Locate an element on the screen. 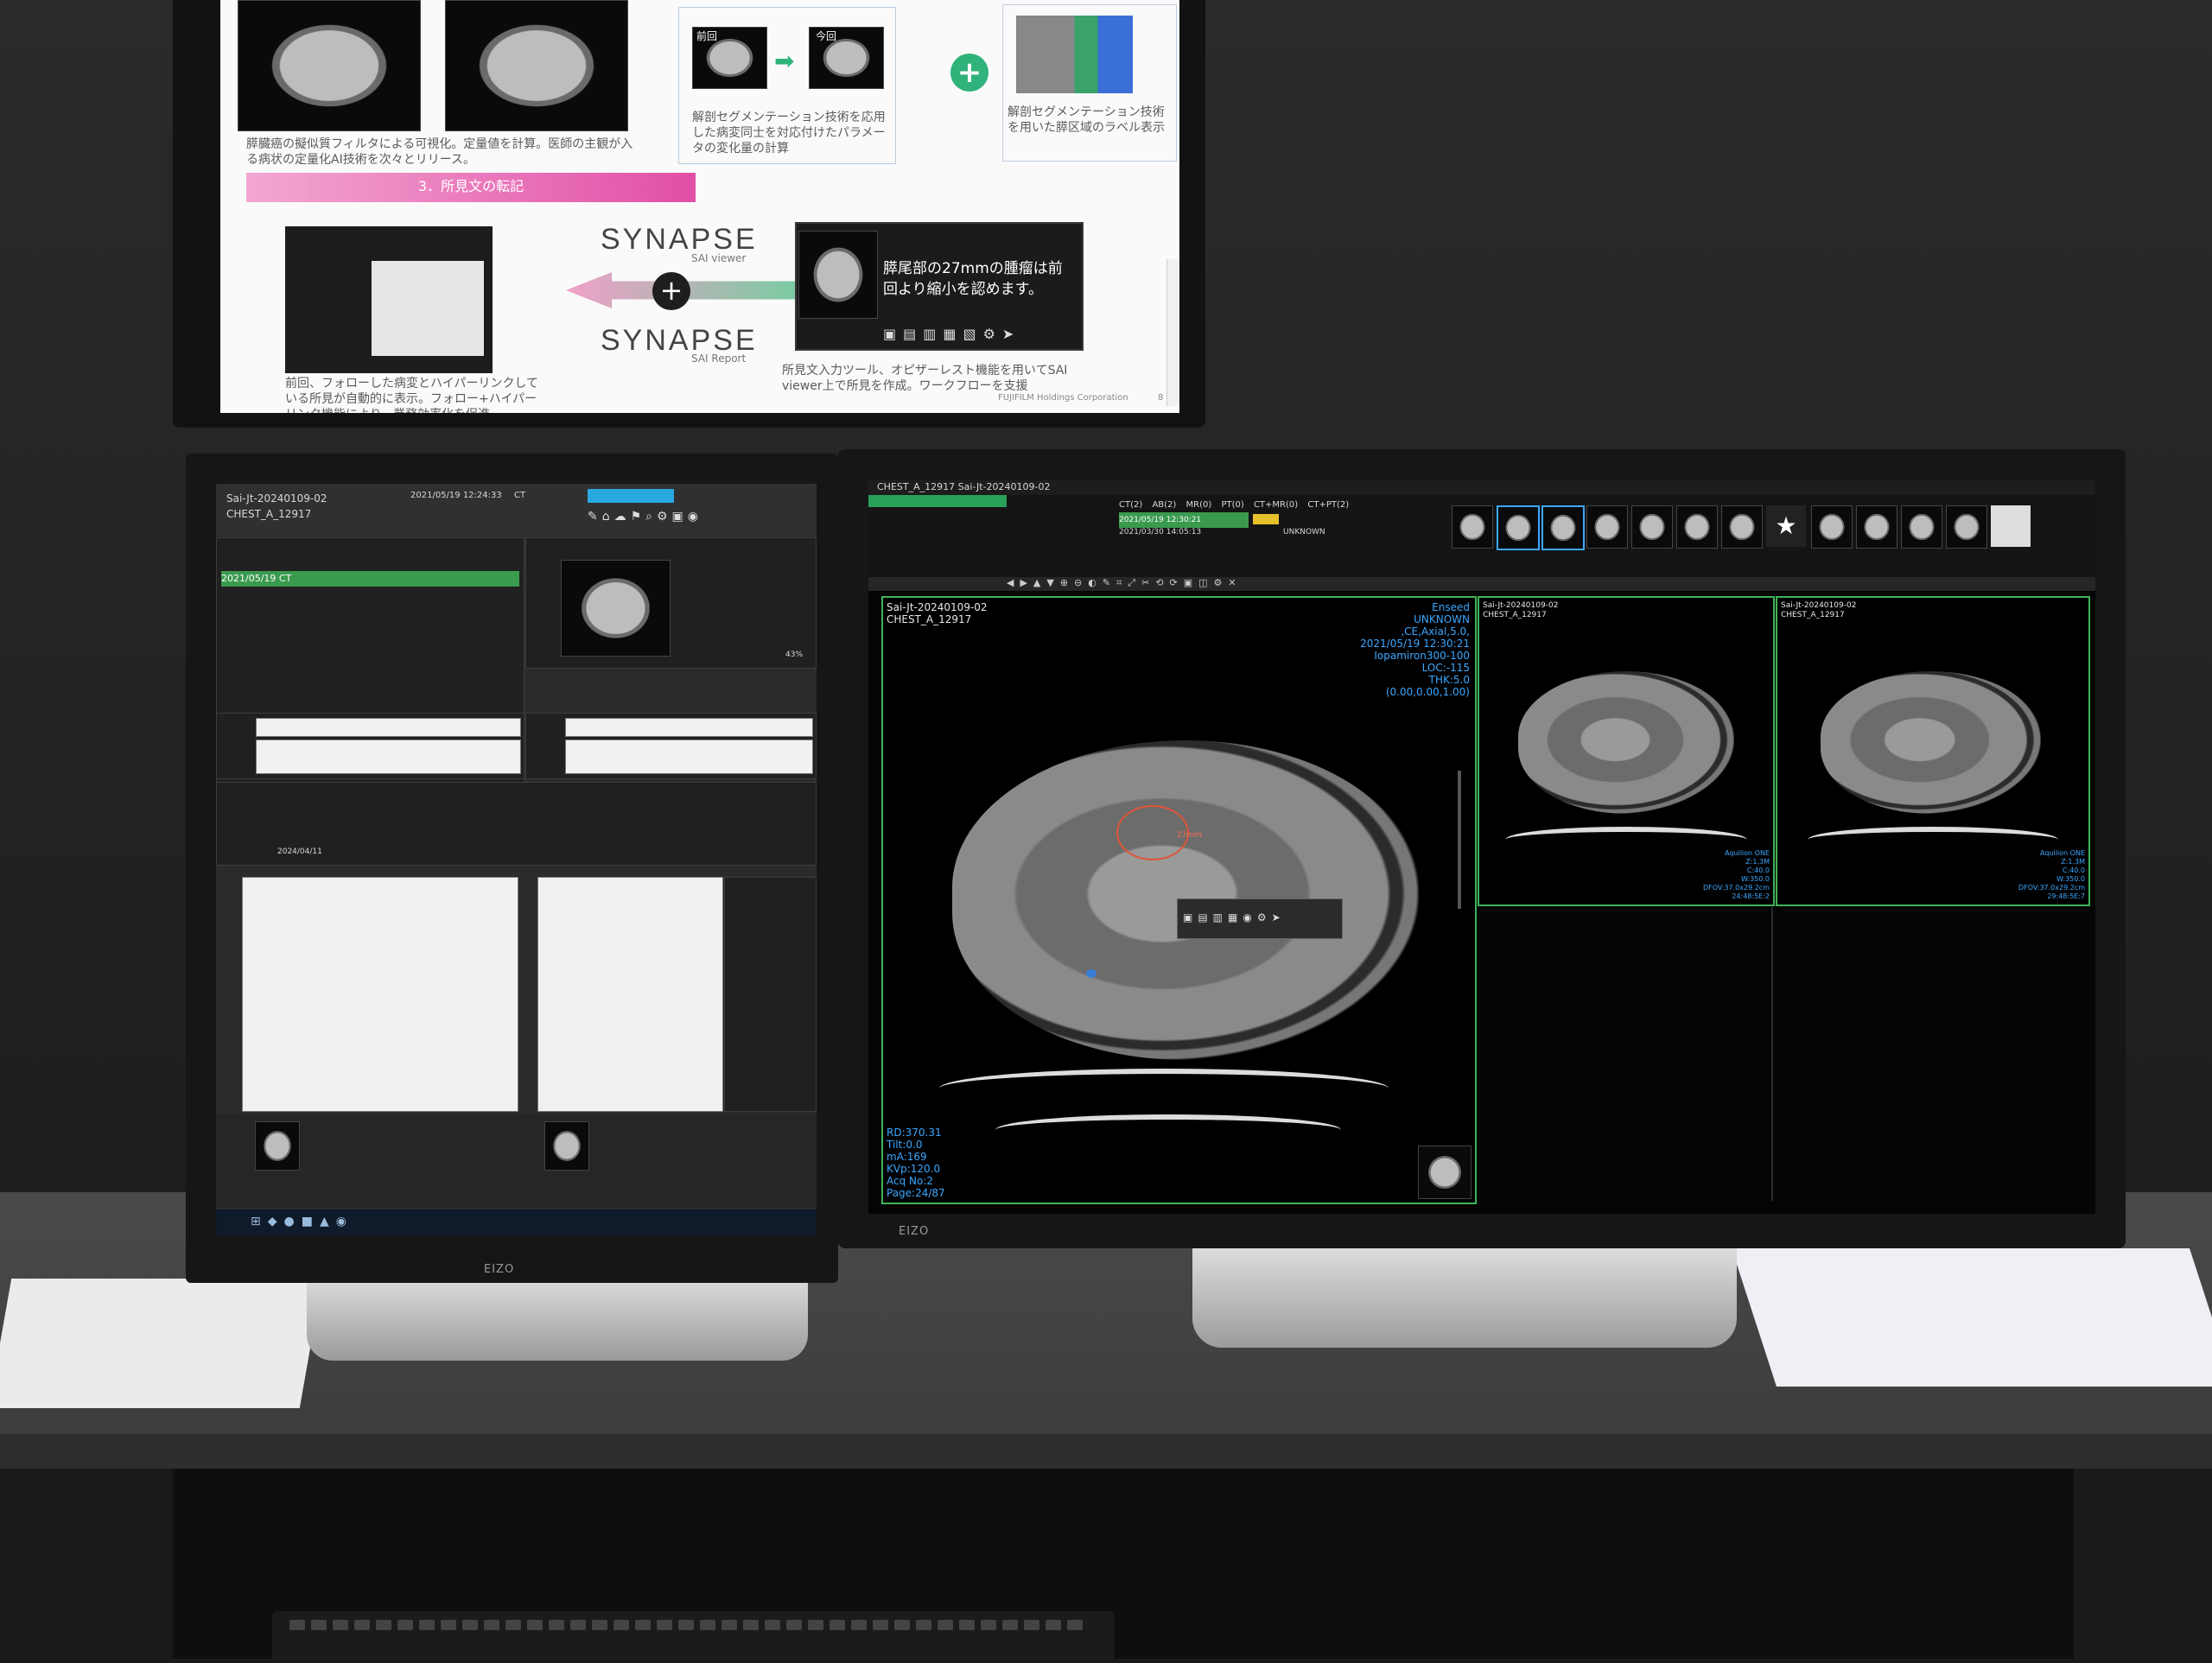 Image resolution: width=2212 pixels, height=1663 pixels. sai-viewer-label: SAI viewer is located at coordinates (719, 258).